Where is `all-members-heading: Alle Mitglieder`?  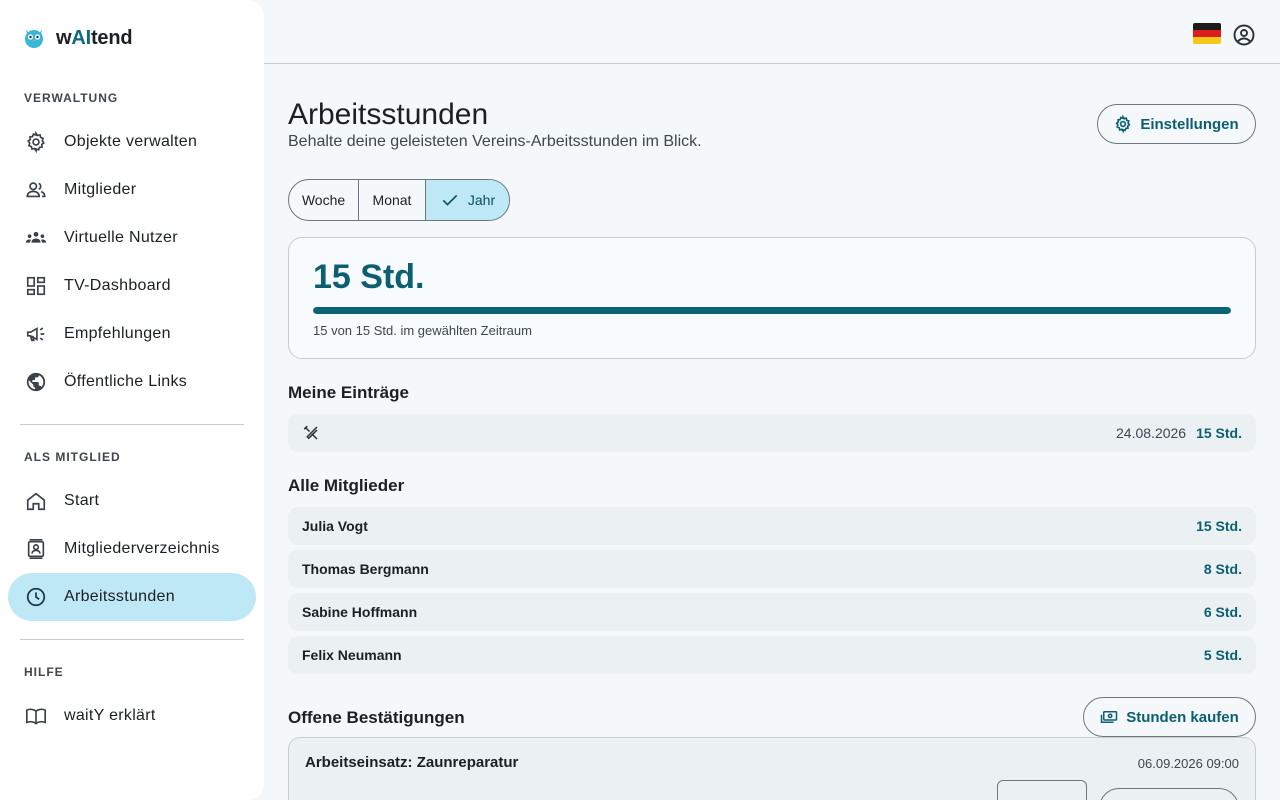
all-members-heading: Alle Mitglieder is located at coordinates (346, 485).